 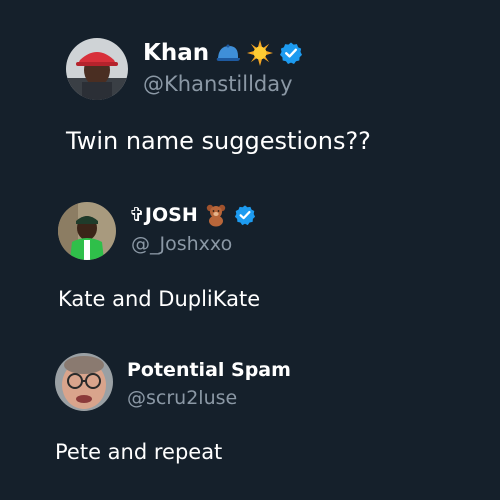 What do you see at coordinates (228, 53) in the screenshot?
I see `blue-cap-emoji-icon` at bounding box center [228, 53].